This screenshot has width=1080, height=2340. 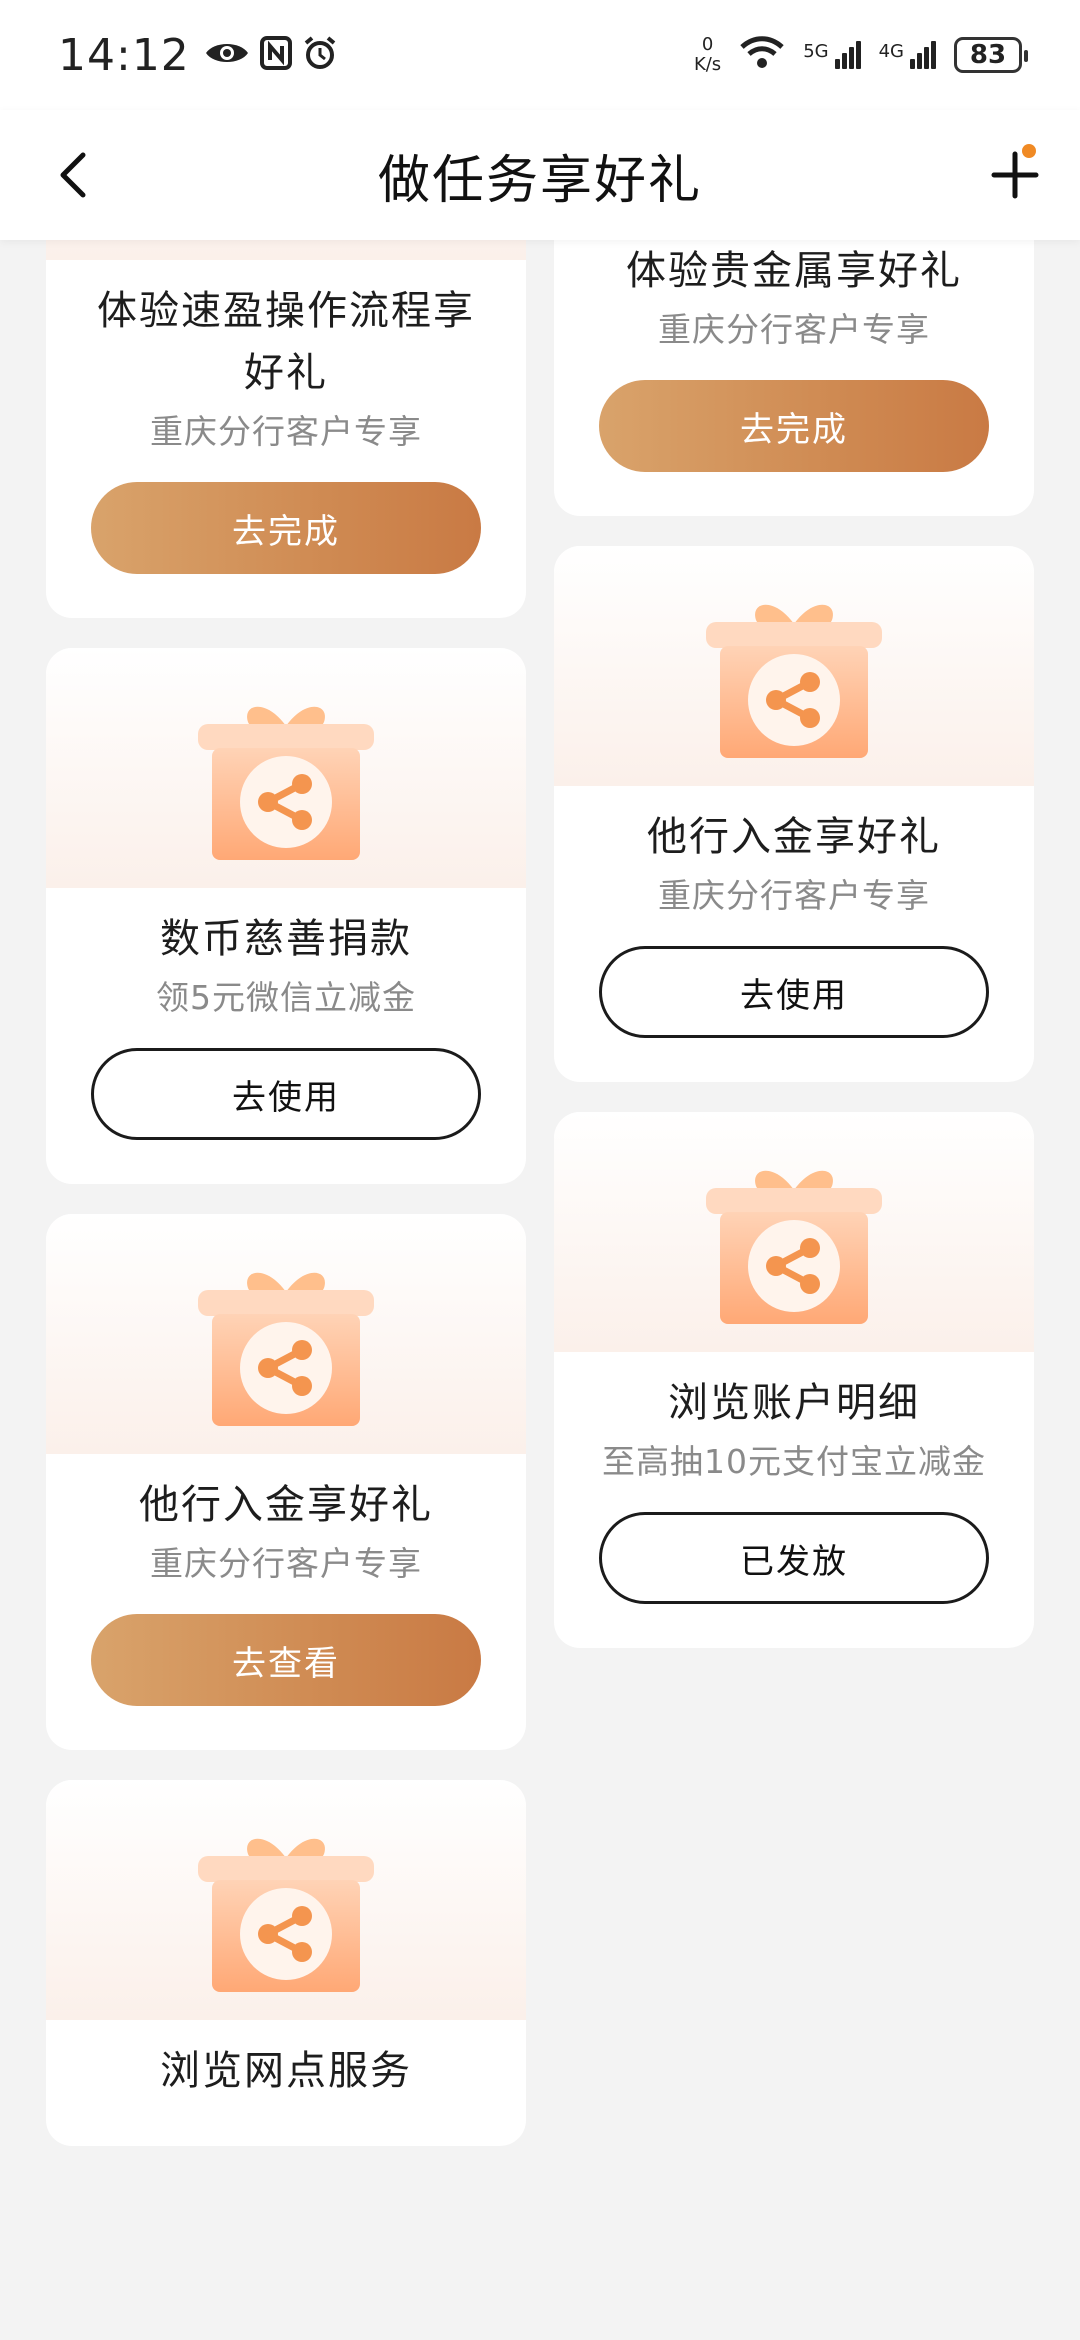 I want to click on task-card: 他行入金享好礼 重庆分行客户专享 去查看, so click(x=286, y=1482).